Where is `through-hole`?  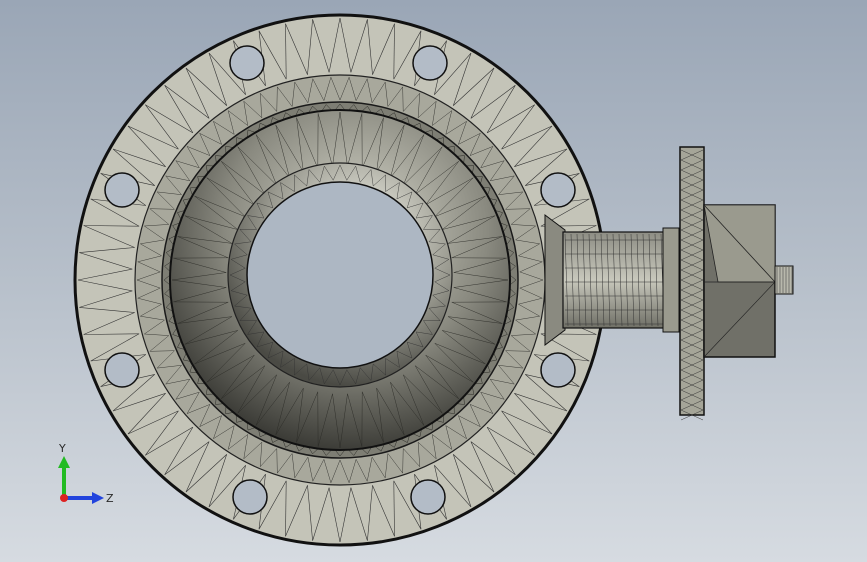
through-hole is located at coordinates (340, 275).